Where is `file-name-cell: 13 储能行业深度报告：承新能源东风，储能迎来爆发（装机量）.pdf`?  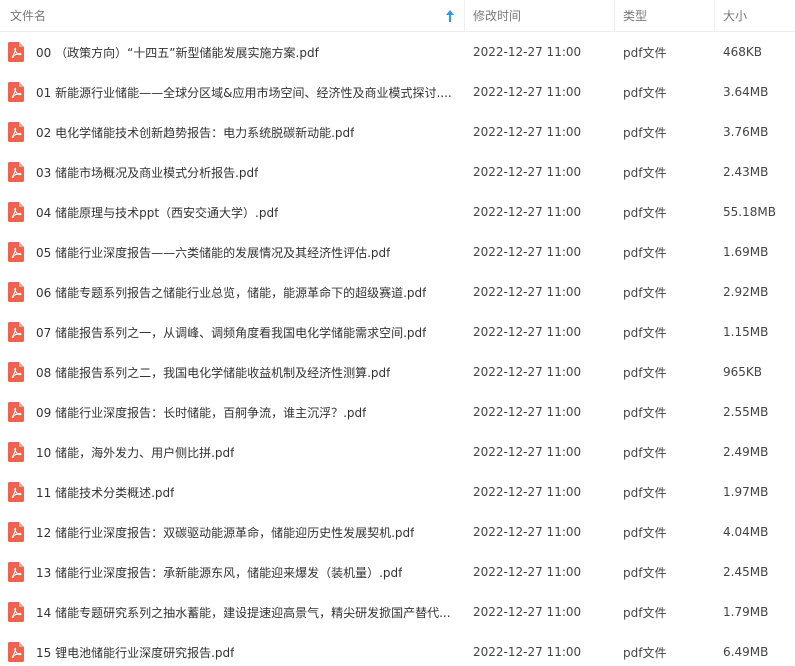 file-name-cell: 13 储能行业深度报告：承新能源东风，储能迎来爆发（装机量）.pdf is located at coordinates (232, 572).